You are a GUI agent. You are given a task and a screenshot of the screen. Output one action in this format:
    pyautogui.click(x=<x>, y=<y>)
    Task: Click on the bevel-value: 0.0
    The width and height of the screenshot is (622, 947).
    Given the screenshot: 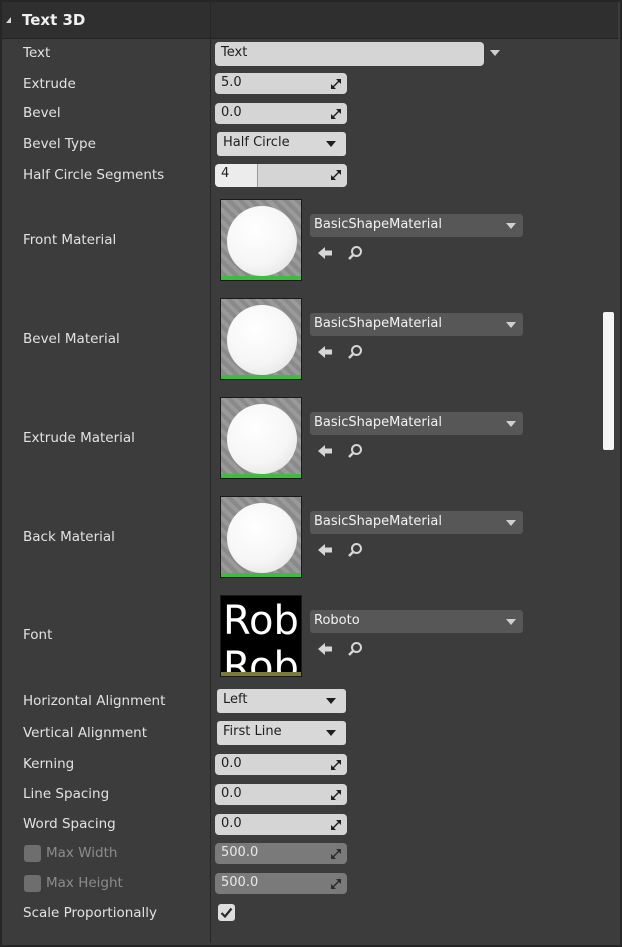 What is the action you would take?
    pyautogui.click(x=231, y=112)
    